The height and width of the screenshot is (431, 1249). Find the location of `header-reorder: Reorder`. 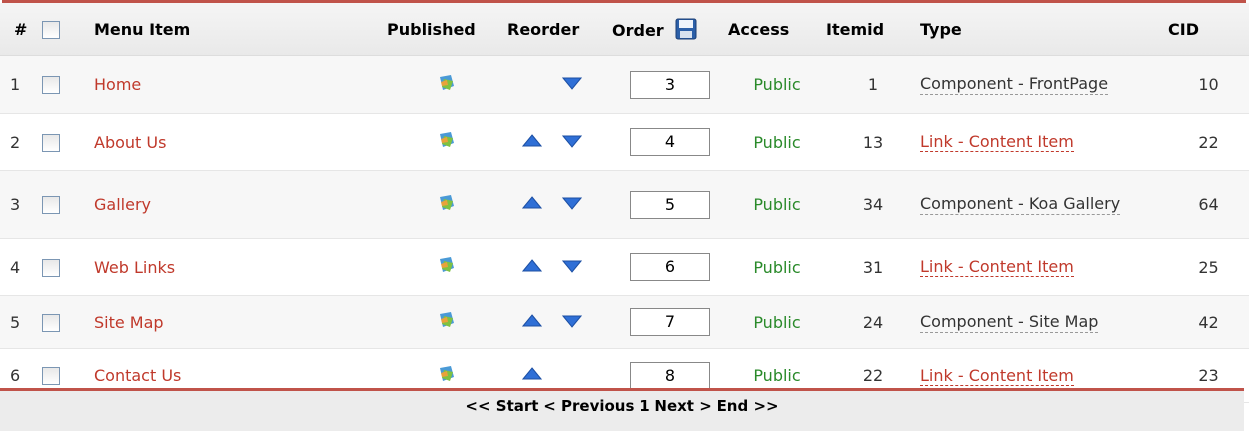

header-reorder: Reorder is located at coordinates (559, 29).